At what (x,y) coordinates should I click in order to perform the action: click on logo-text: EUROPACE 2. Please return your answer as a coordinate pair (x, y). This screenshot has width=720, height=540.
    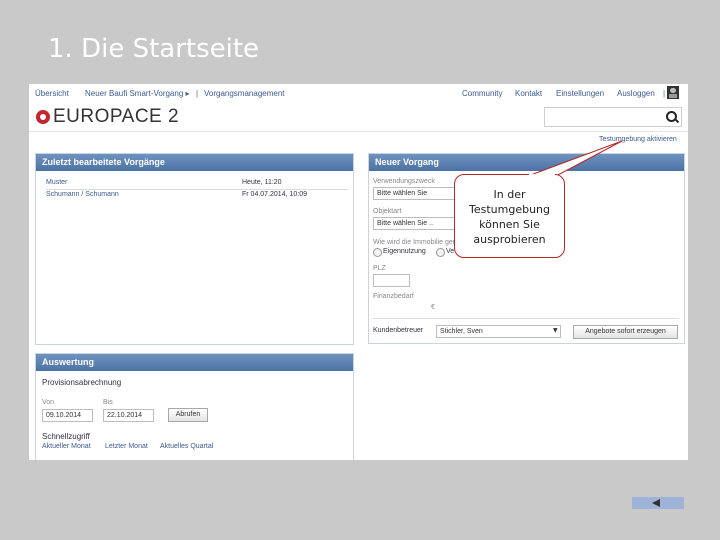
    Looking at the image, I should click on (116, 116).